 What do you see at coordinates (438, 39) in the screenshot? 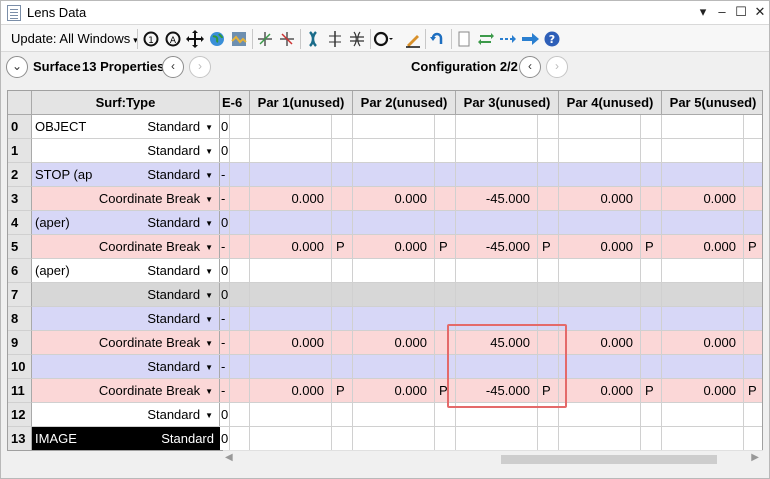
I see `undo-icon` at bounding box center [438, 39].